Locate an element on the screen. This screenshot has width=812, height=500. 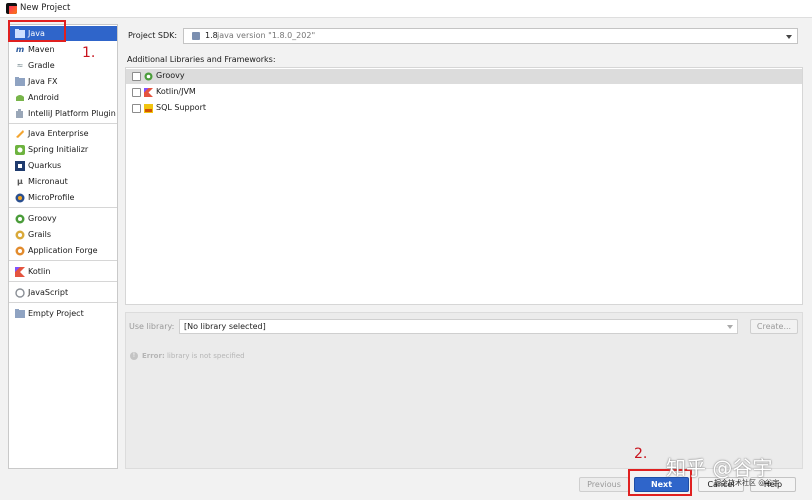
annotation-step-1: 1. is located at coordinates (89, 53).